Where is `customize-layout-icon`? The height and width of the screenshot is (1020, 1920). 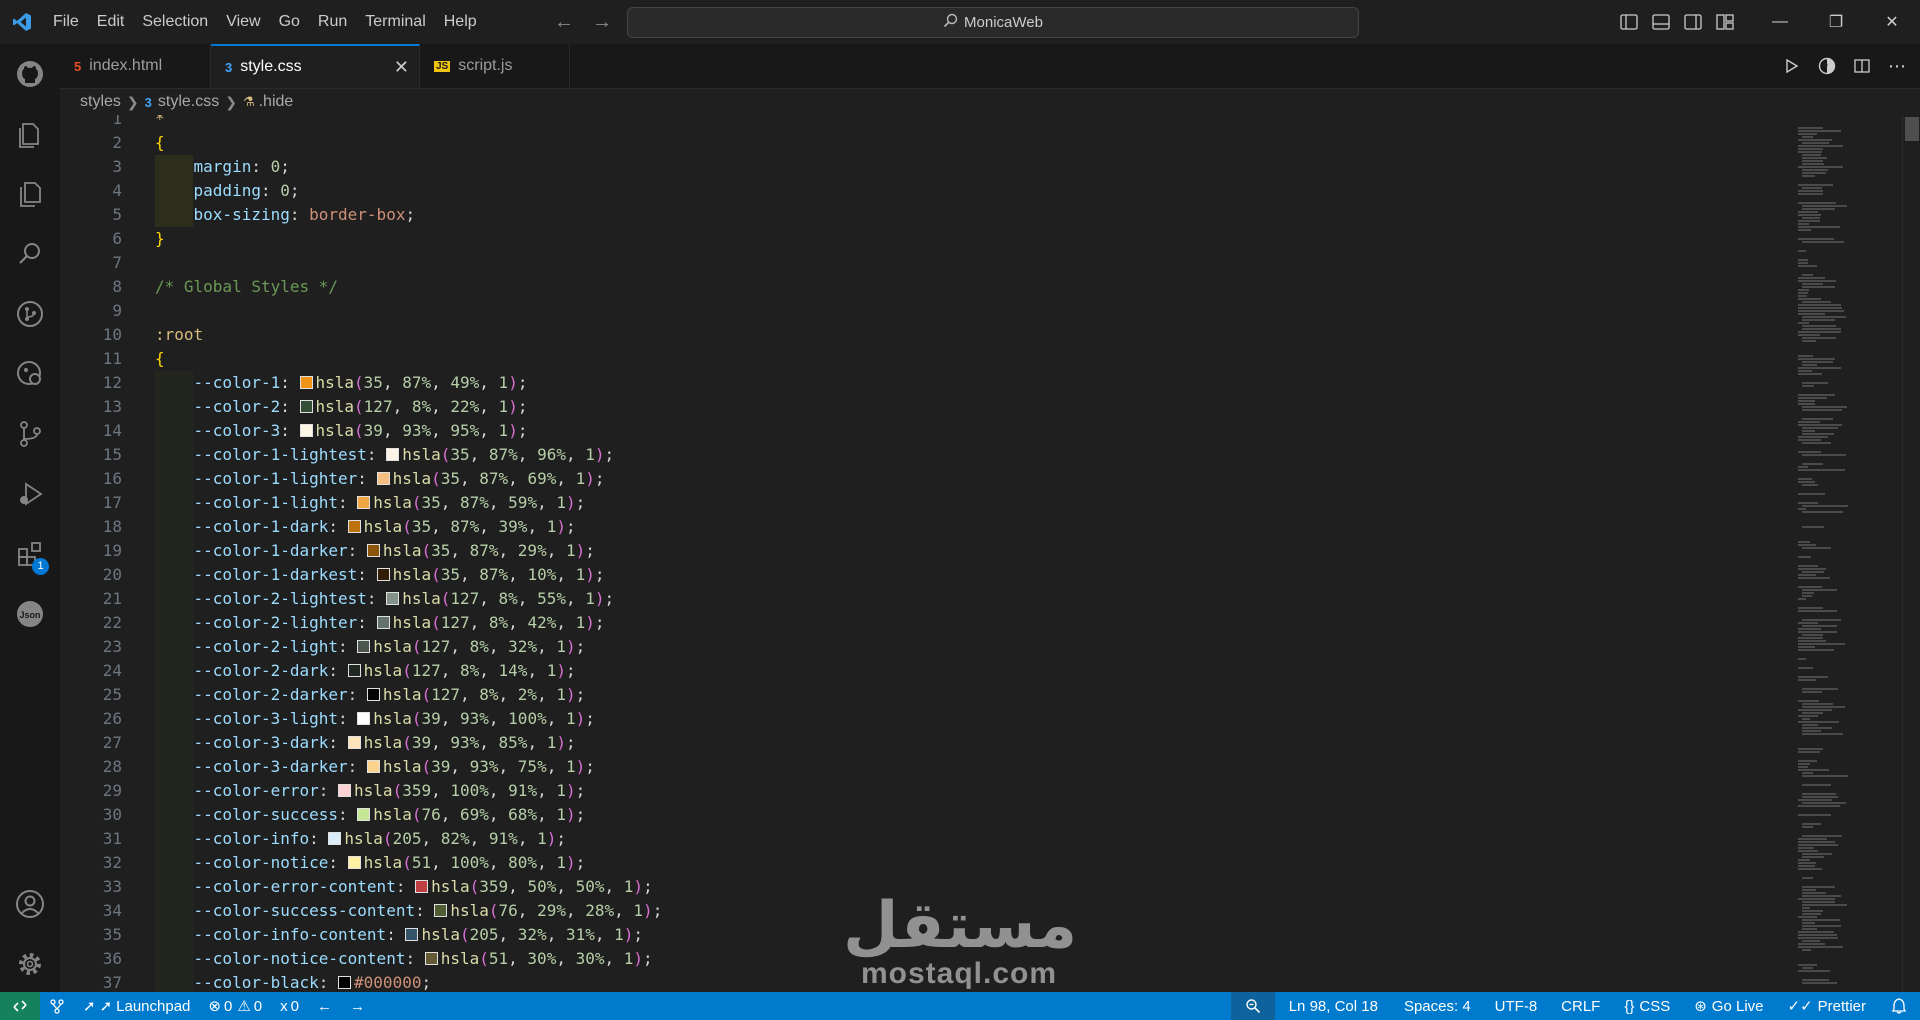
customize-layout-icon is located at coordinates (1725, 22).